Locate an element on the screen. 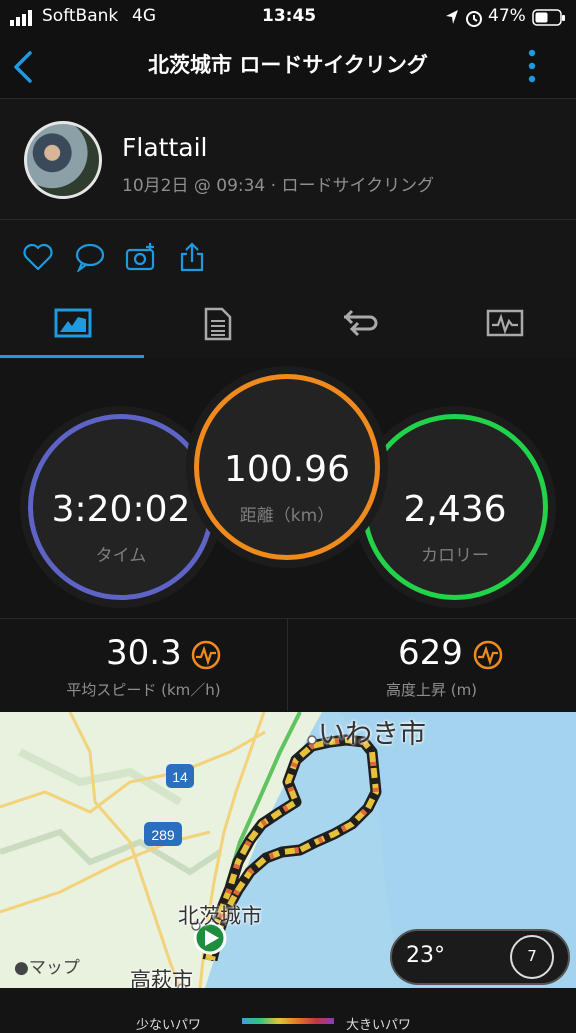 This screenshot has width=576, height=1033. alarm-icon is located at coordinates (474, 19).